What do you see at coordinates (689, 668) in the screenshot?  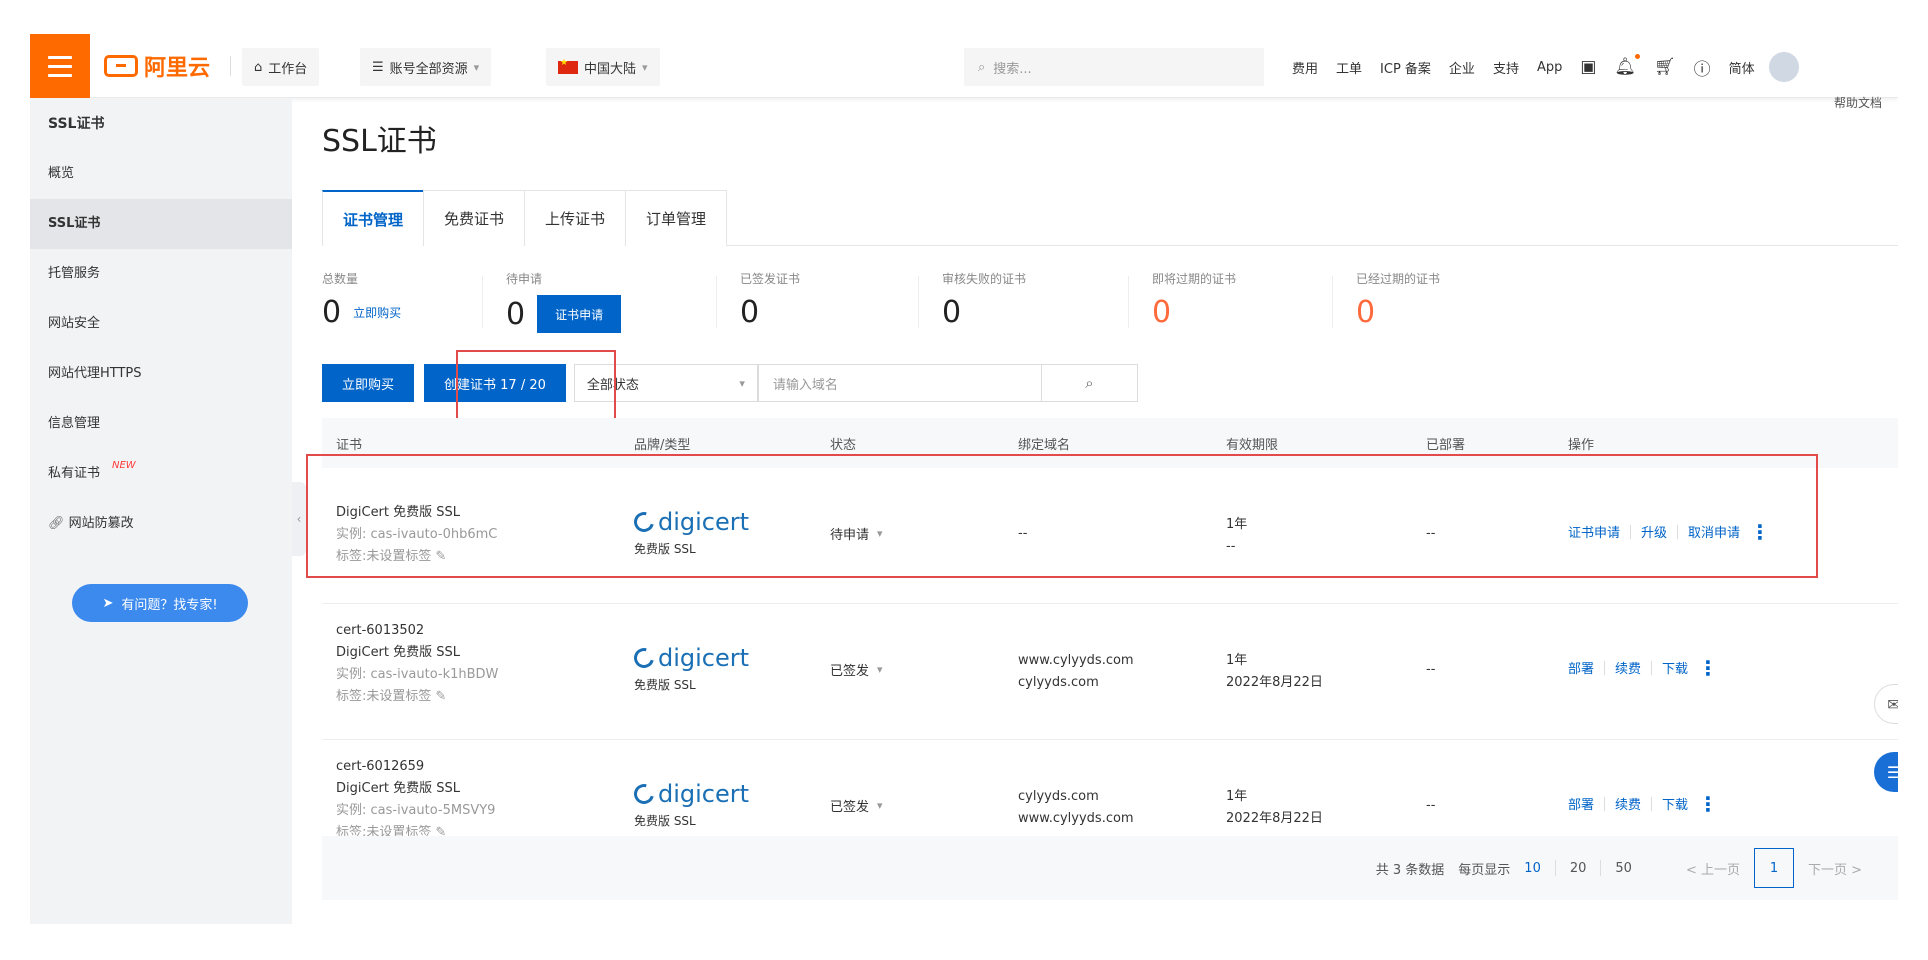 I see `brand-cell: digicert 免费版 SSL` at bounding box center [689, 668].